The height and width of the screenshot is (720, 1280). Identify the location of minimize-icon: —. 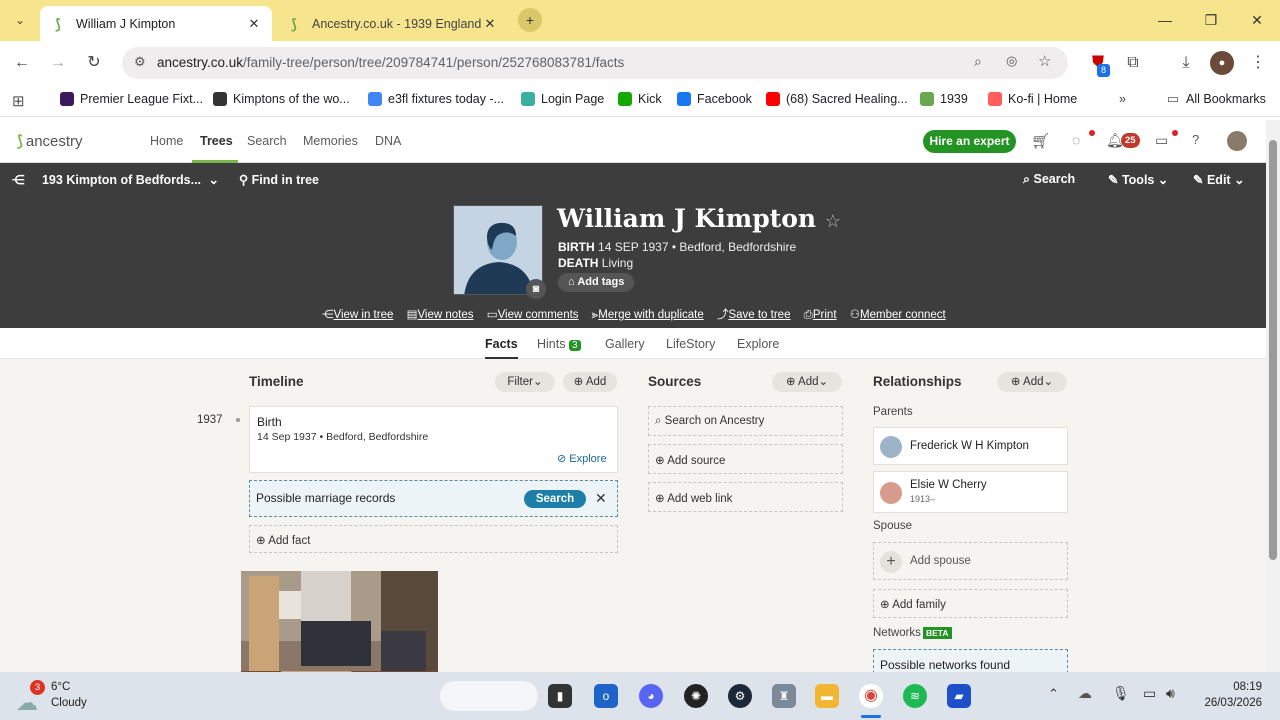
(1165, 20).